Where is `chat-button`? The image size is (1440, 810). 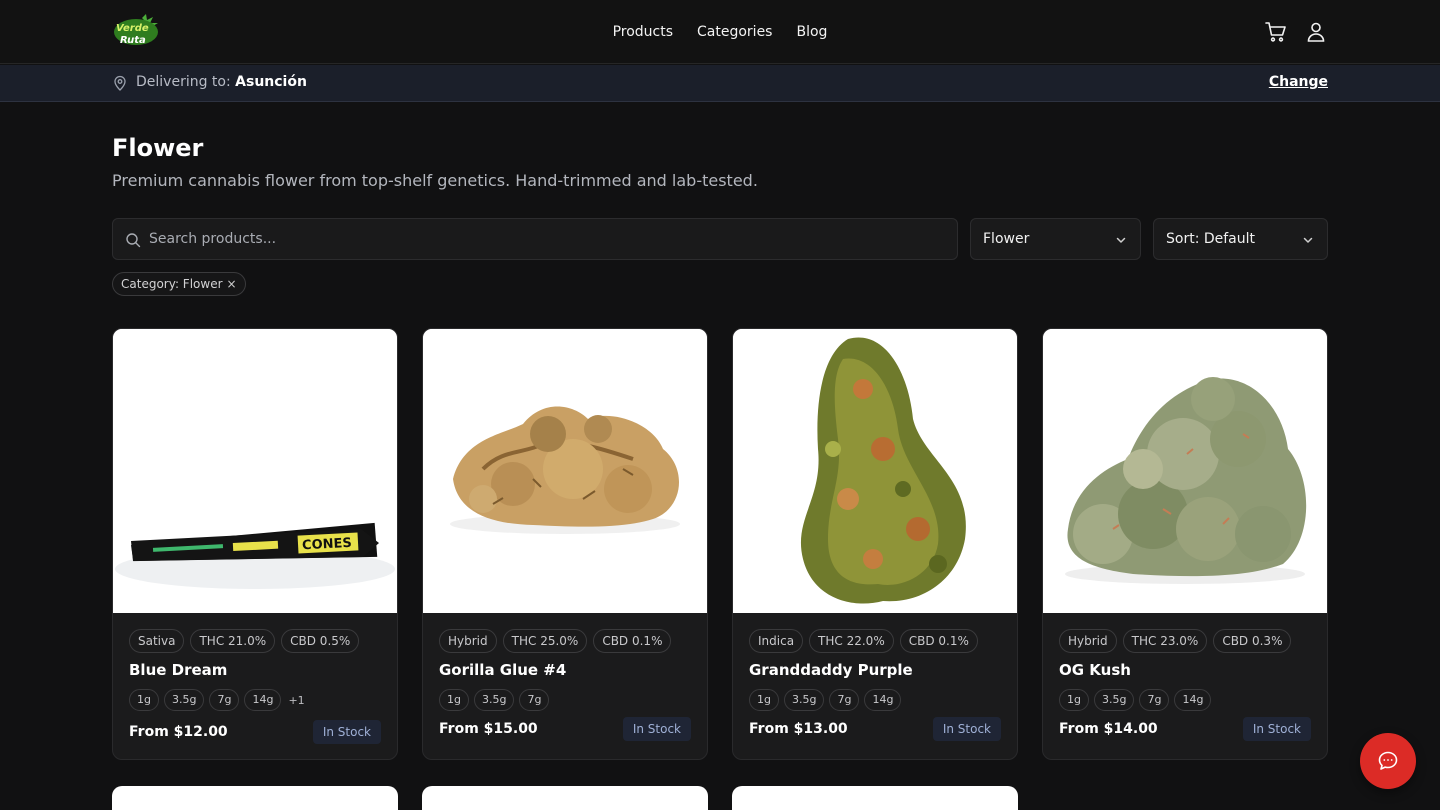 chat-button is located at coordinates (1388, 761).